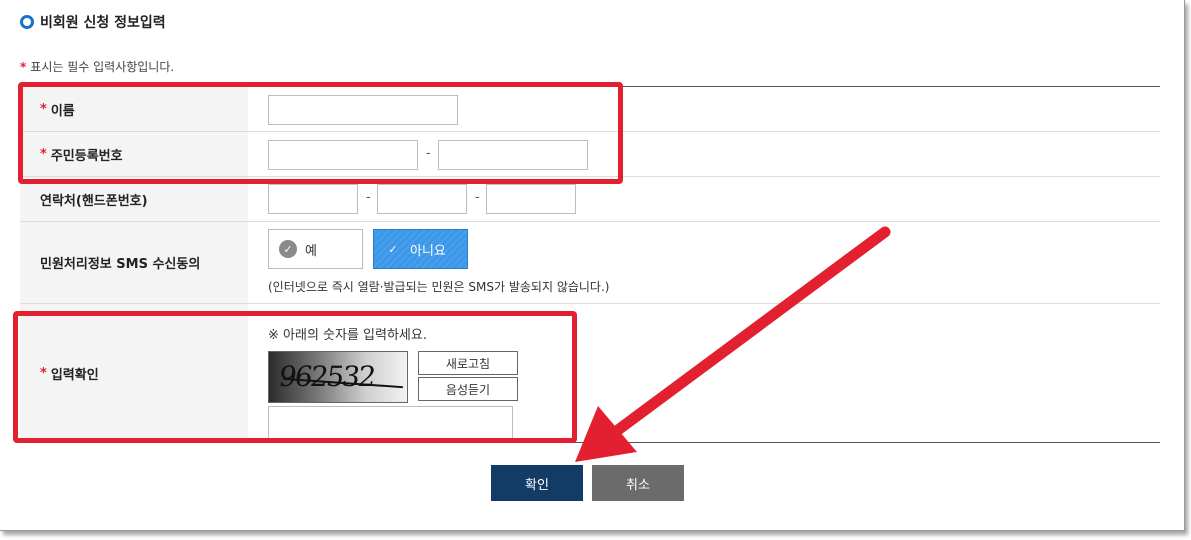  I want to click on phone-part3-input, so click(531, 199).